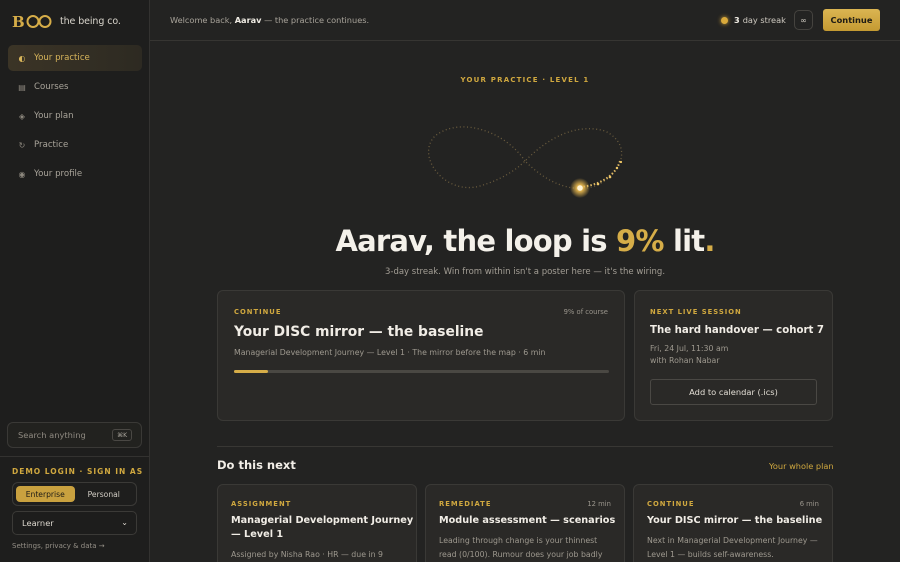 The height and width of the screenshot is (562, 900). What do you see at coordinates (809, 504) in the screenshot?
I see `duration-label: 6 min` at bounding box center [809, 504].